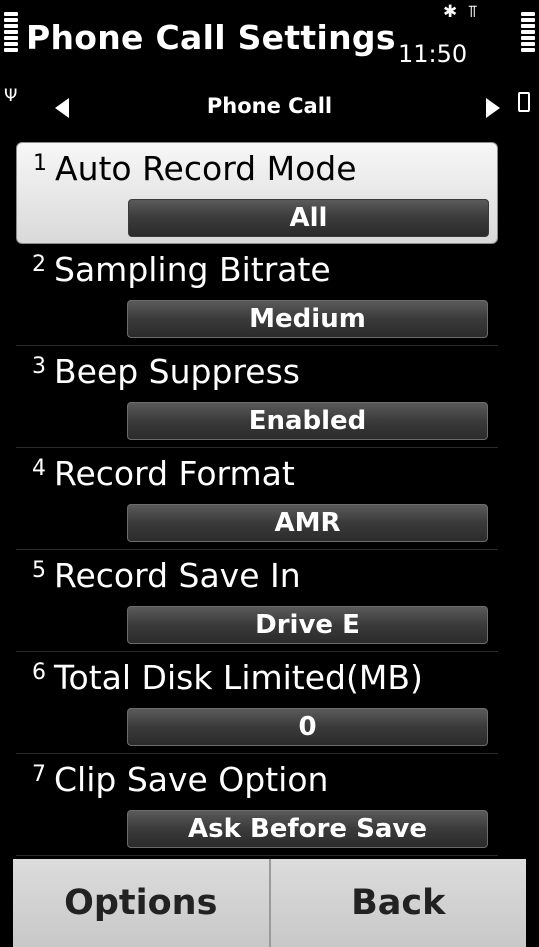  Describe the element at coordinates (40, 163) in the screenshot. I see `setting-number: 1` at that location.